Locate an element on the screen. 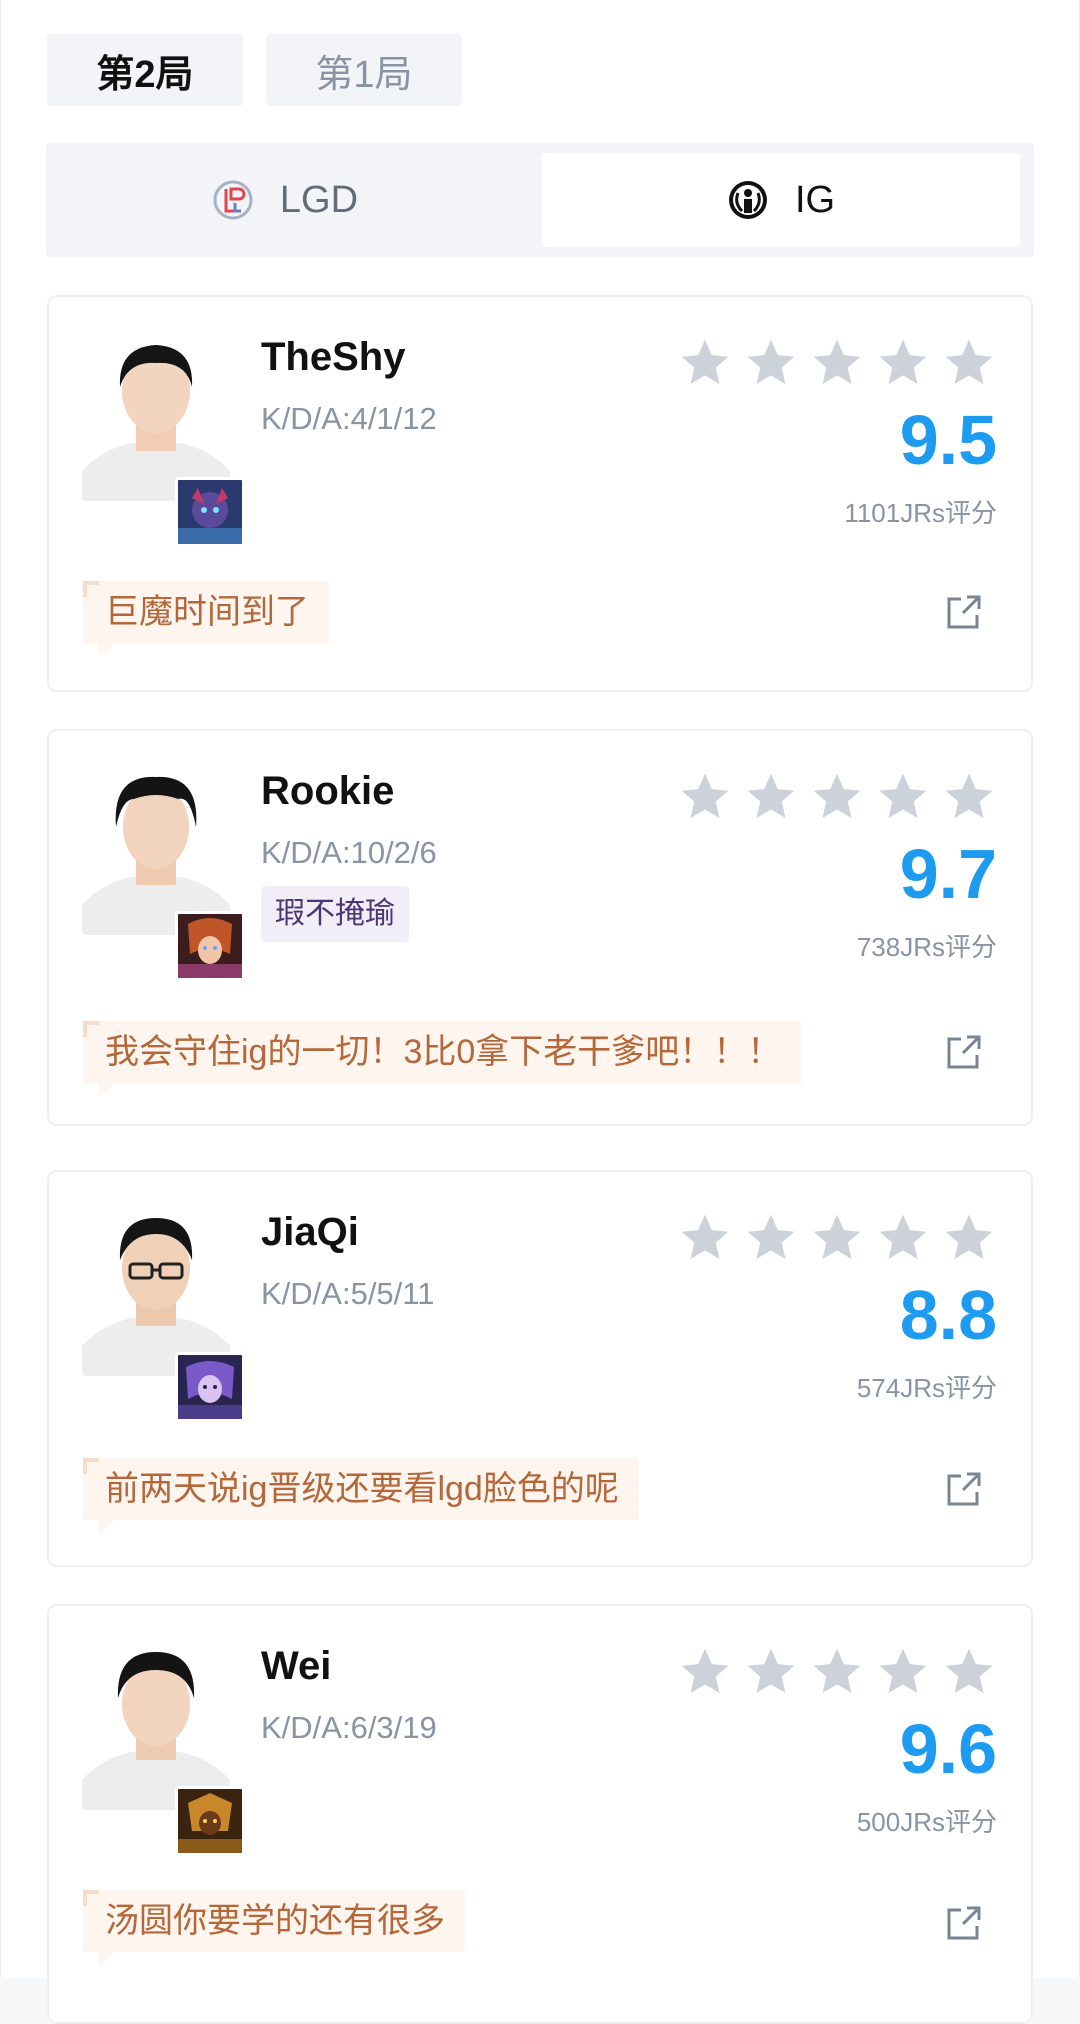 The image size is (1080, 2024). player-kda: K/D/A:10/2/6 is located at coordinates (349, 852).